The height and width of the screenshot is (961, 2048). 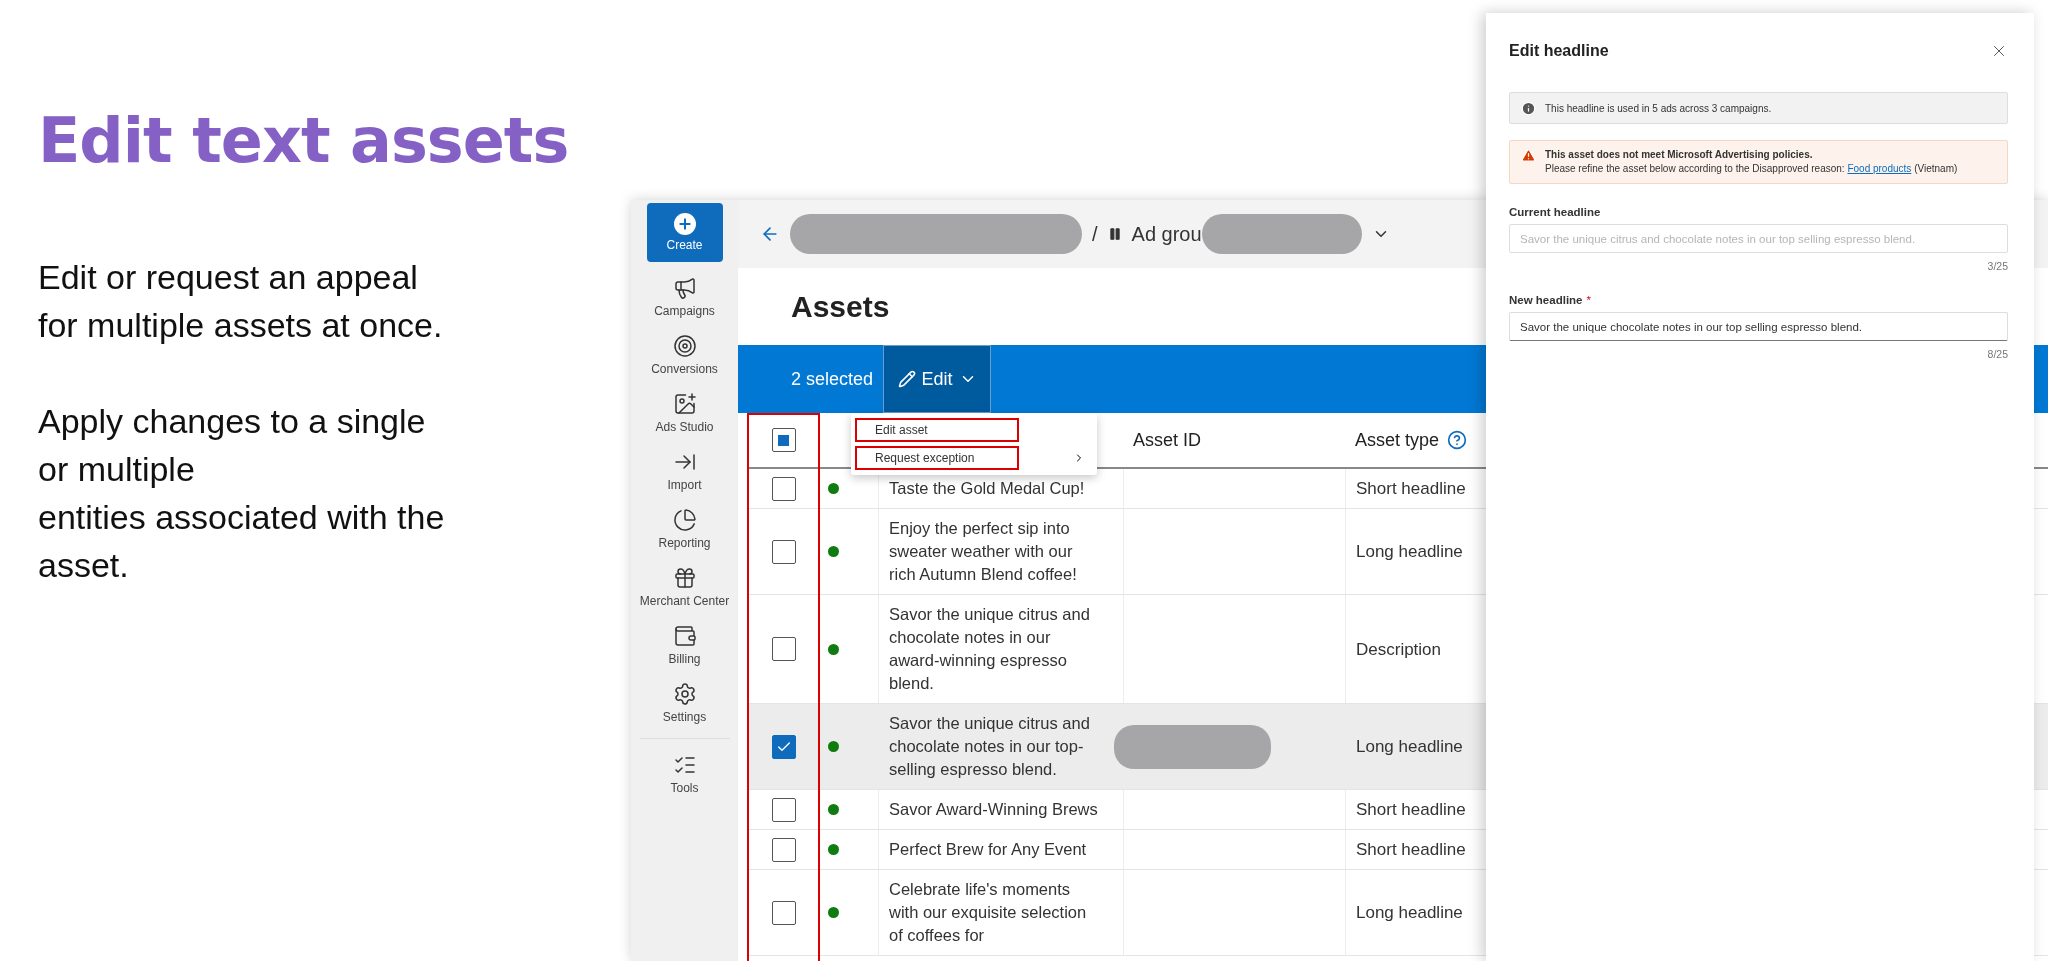 I want to click on sidebar-item: Campaigns, so click(x=684, y=297).